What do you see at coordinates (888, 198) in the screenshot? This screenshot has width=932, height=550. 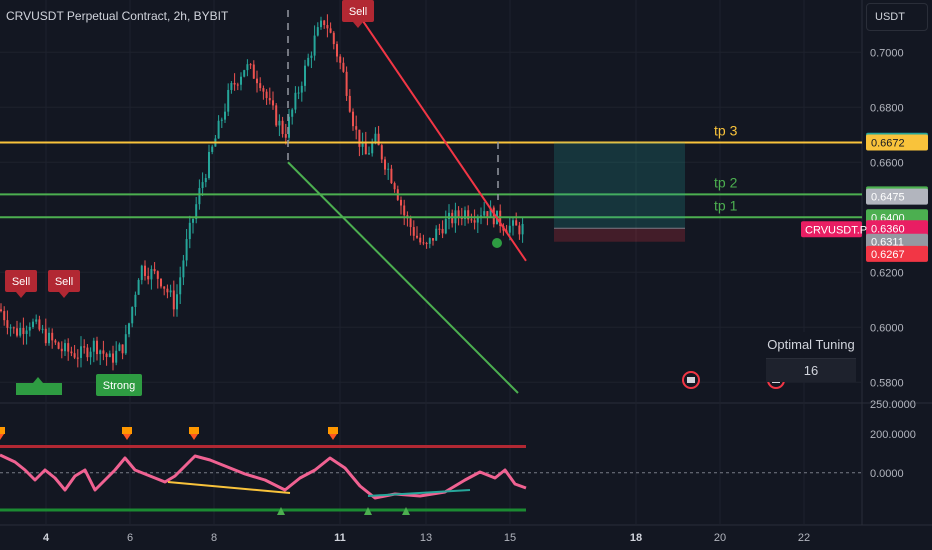 I see `price-badge-text: 0.6475` at bounding box center [888, 198].